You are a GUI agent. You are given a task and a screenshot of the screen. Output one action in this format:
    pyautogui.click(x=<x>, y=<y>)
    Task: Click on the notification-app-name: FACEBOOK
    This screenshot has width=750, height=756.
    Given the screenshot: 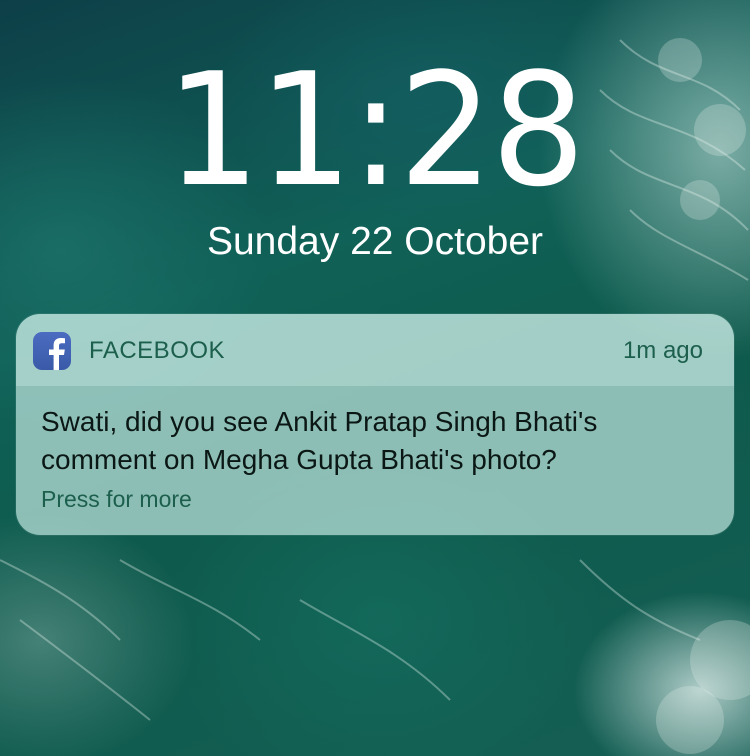 What is the action you would take?
    pyautogui.click(x=157, y=350)
    